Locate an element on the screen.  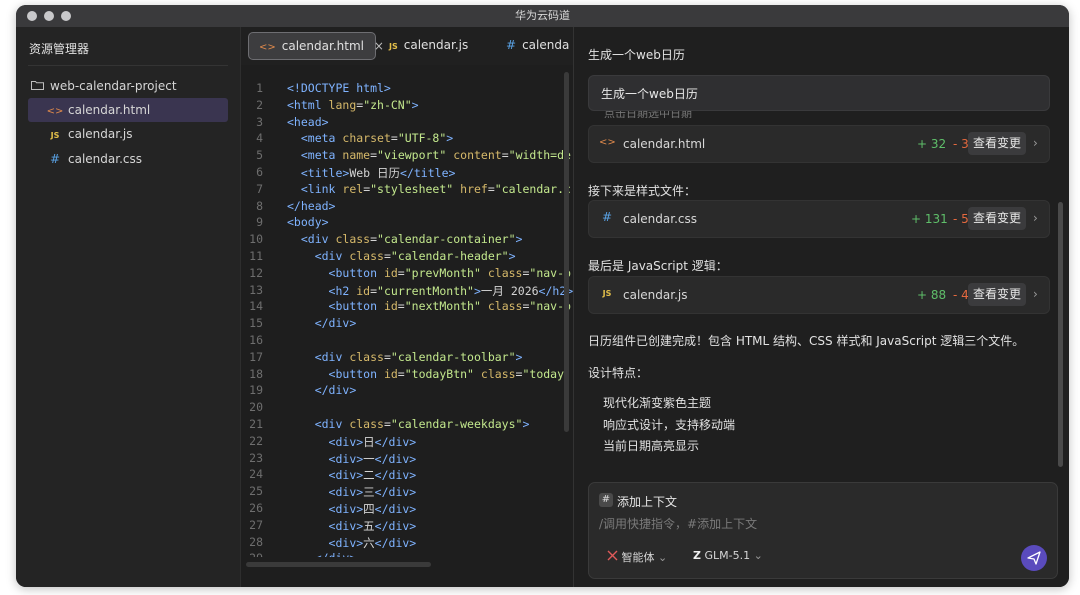
code-line: <div>六</div> is located at coordinates (352, 543).